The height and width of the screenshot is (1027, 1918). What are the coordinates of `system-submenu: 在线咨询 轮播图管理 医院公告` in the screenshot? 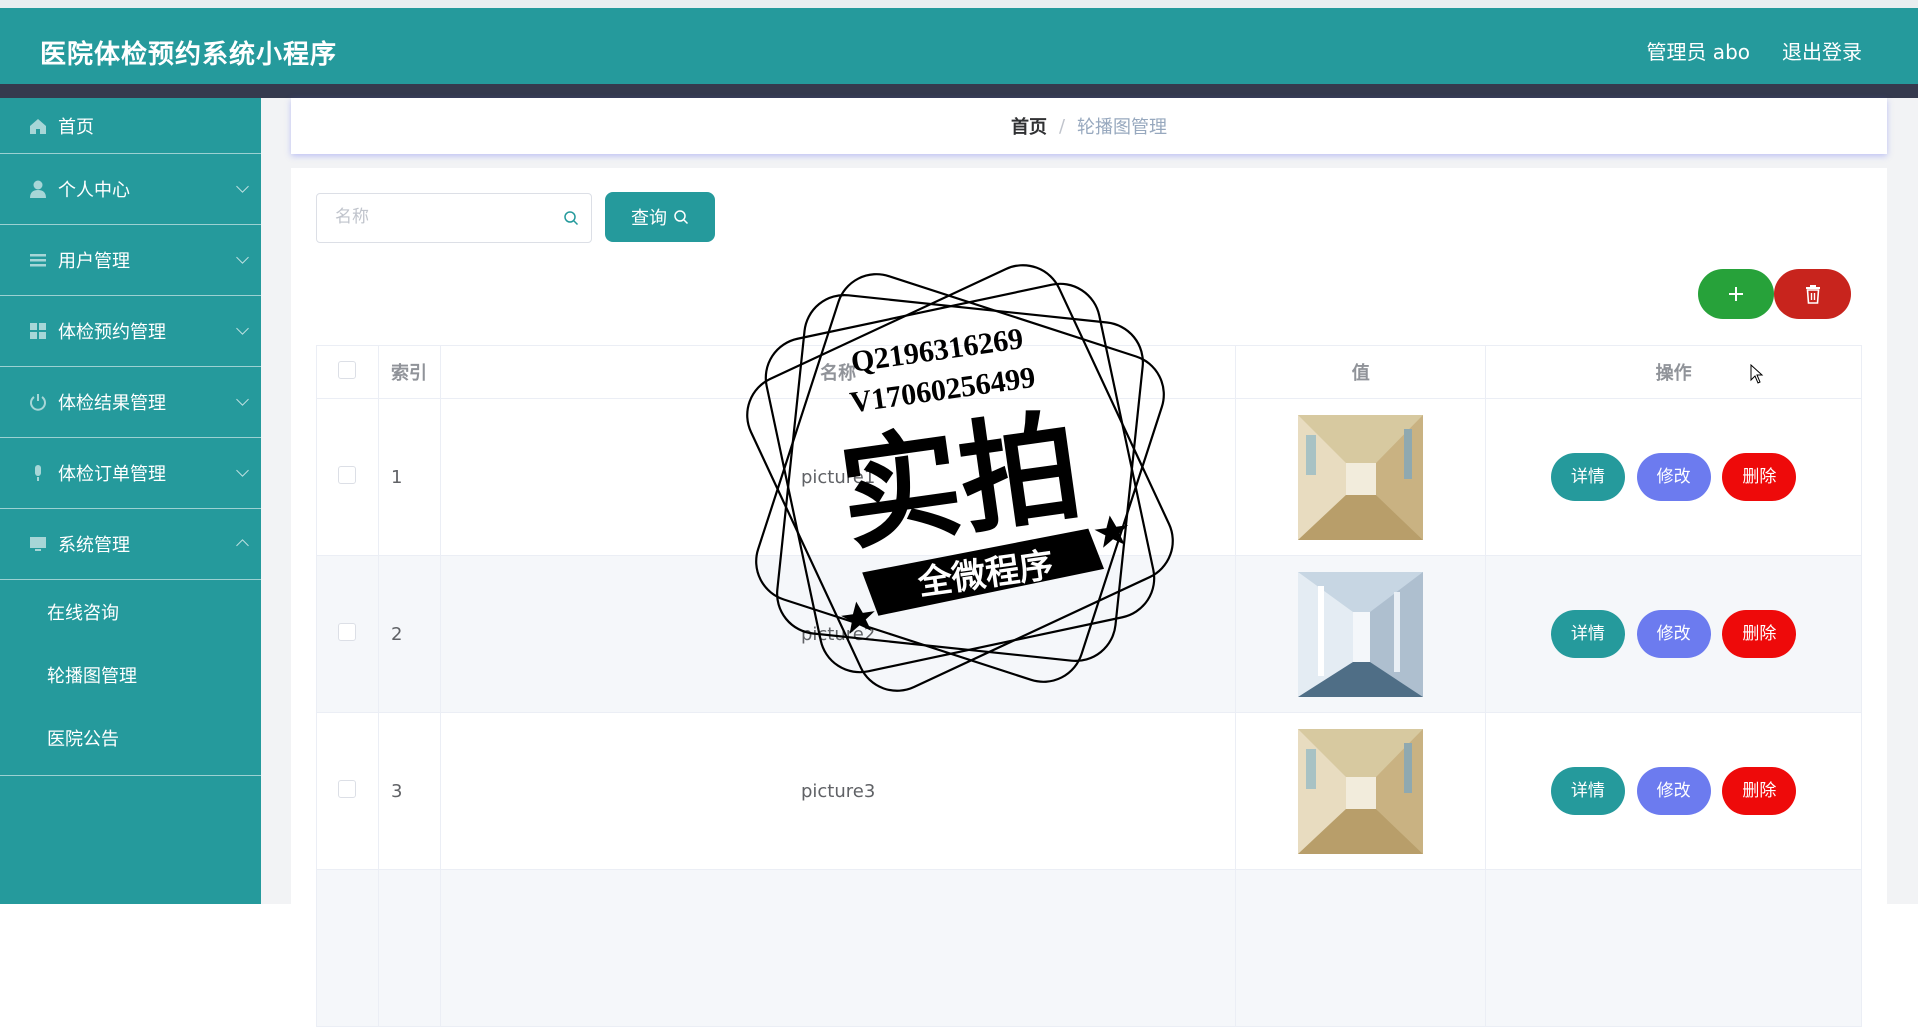 It's located at (130, 678).